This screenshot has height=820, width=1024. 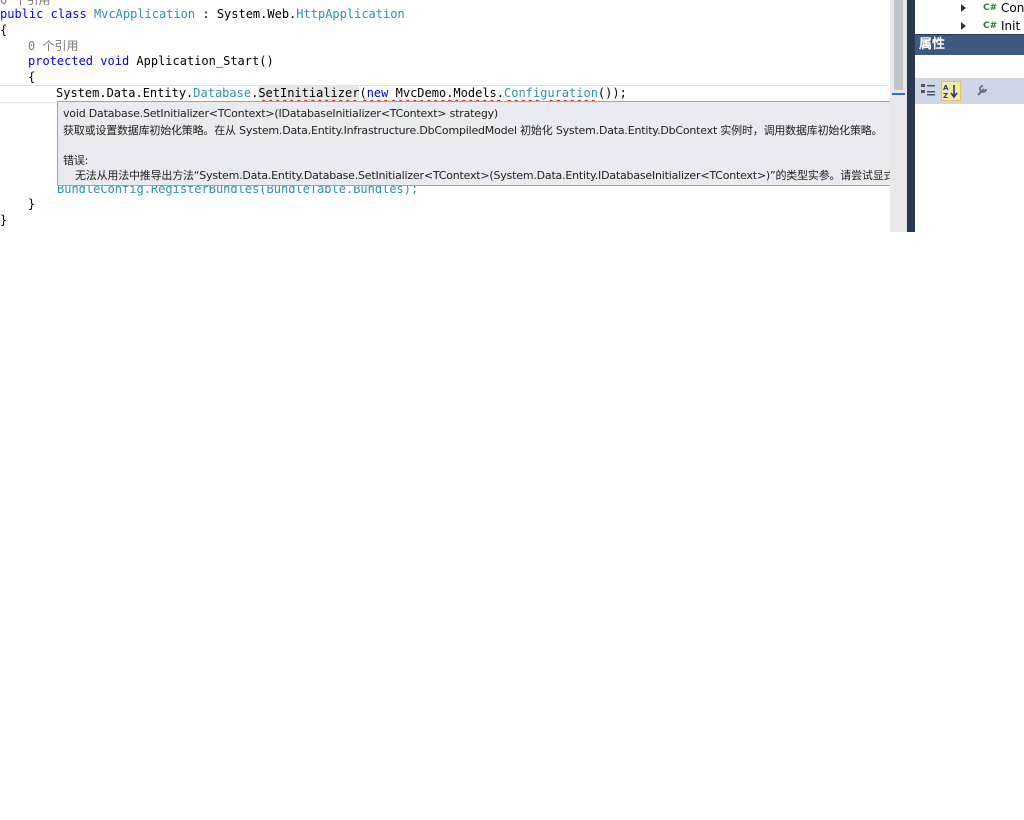 What do you see at coordinates (22, 14) in the screenshot?
I see `keyword-public: public` at bounding box center [22, 14].